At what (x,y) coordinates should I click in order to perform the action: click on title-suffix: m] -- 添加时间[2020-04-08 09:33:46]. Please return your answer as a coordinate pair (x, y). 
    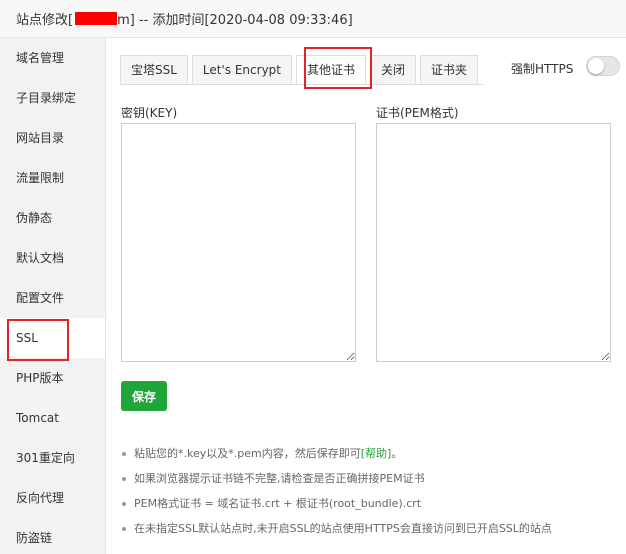
    Looking at the image, I should click on (235, 20).